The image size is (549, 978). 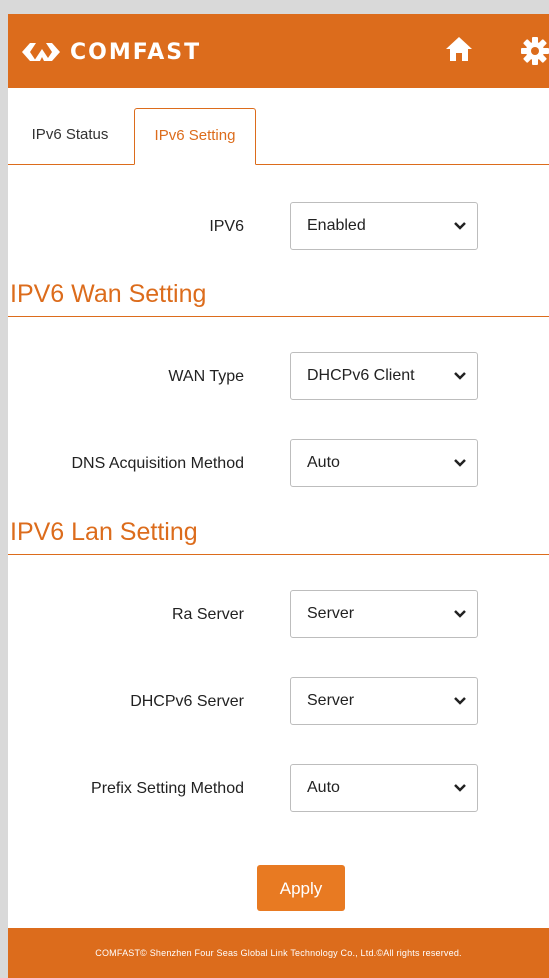 I want to click on ra-server-select: Server, so click(x=384, y=614).